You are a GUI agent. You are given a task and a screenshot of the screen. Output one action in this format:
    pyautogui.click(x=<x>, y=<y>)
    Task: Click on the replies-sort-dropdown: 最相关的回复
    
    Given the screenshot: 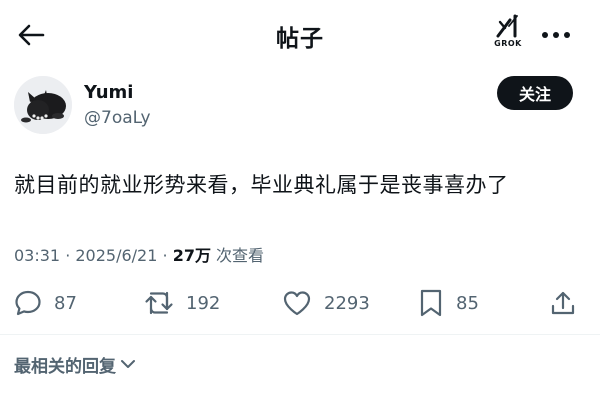 What is the action you would take?
    pyautogui.click(x=75, y=364)
    